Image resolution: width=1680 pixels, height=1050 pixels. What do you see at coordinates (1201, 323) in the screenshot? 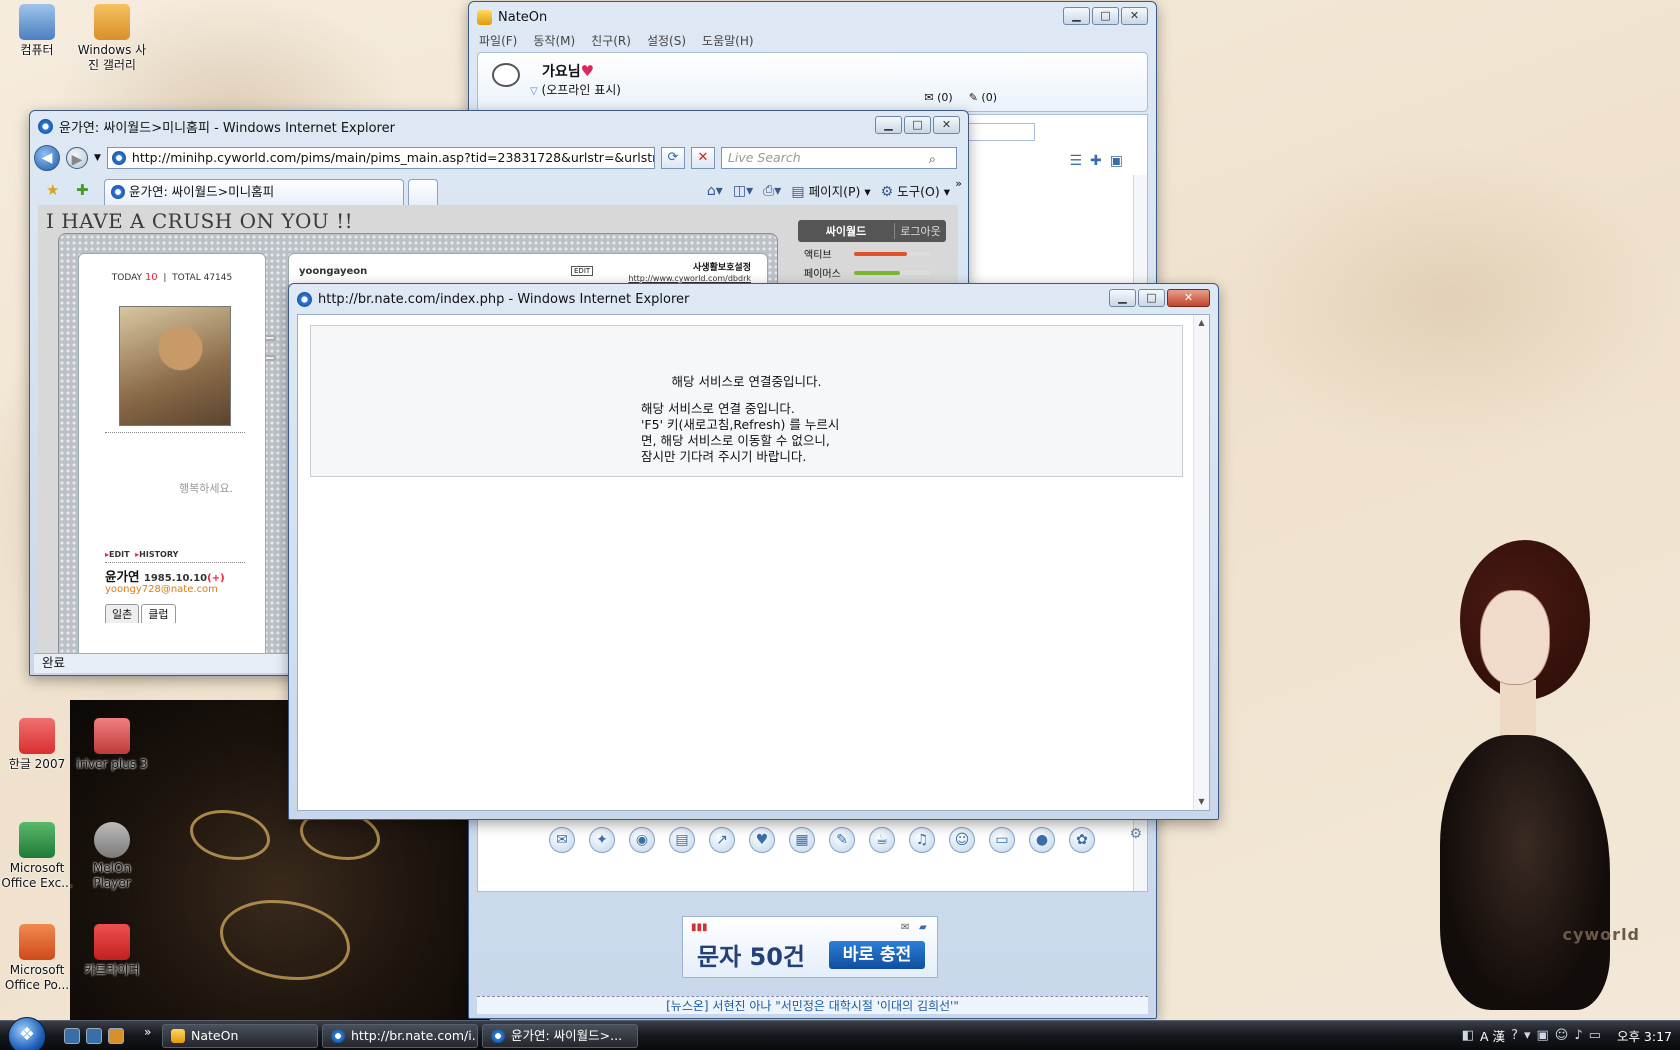
I see `scroll-up-icon: ▲` at bounding box center [1201, 323].